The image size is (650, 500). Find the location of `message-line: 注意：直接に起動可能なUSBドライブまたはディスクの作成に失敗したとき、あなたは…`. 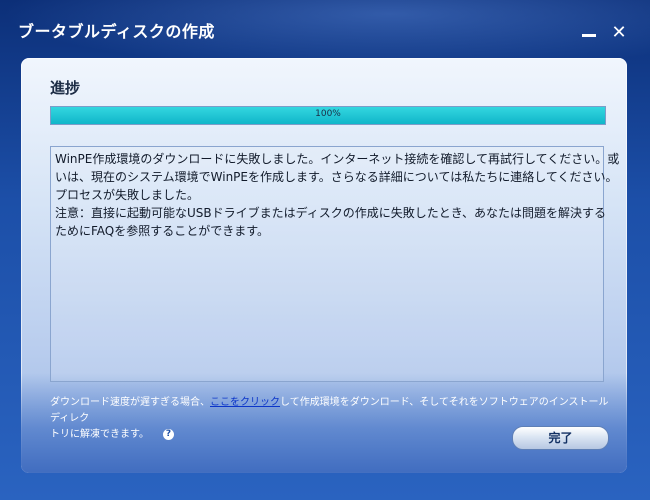

message-line: 注意：直接に起動可能なUSBドライブまたはディスクの作成に失敗したとき、あなたは… is located at coordinates (330, 213).